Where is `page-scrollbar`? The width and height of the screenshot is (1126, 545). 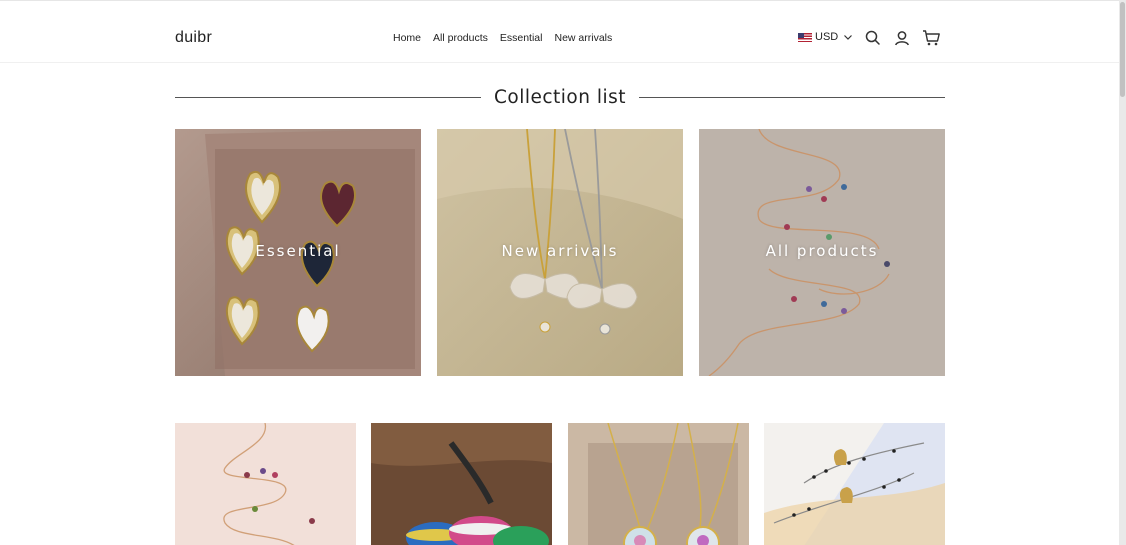
page-scrollbar is located at coordinates (1122, 272).